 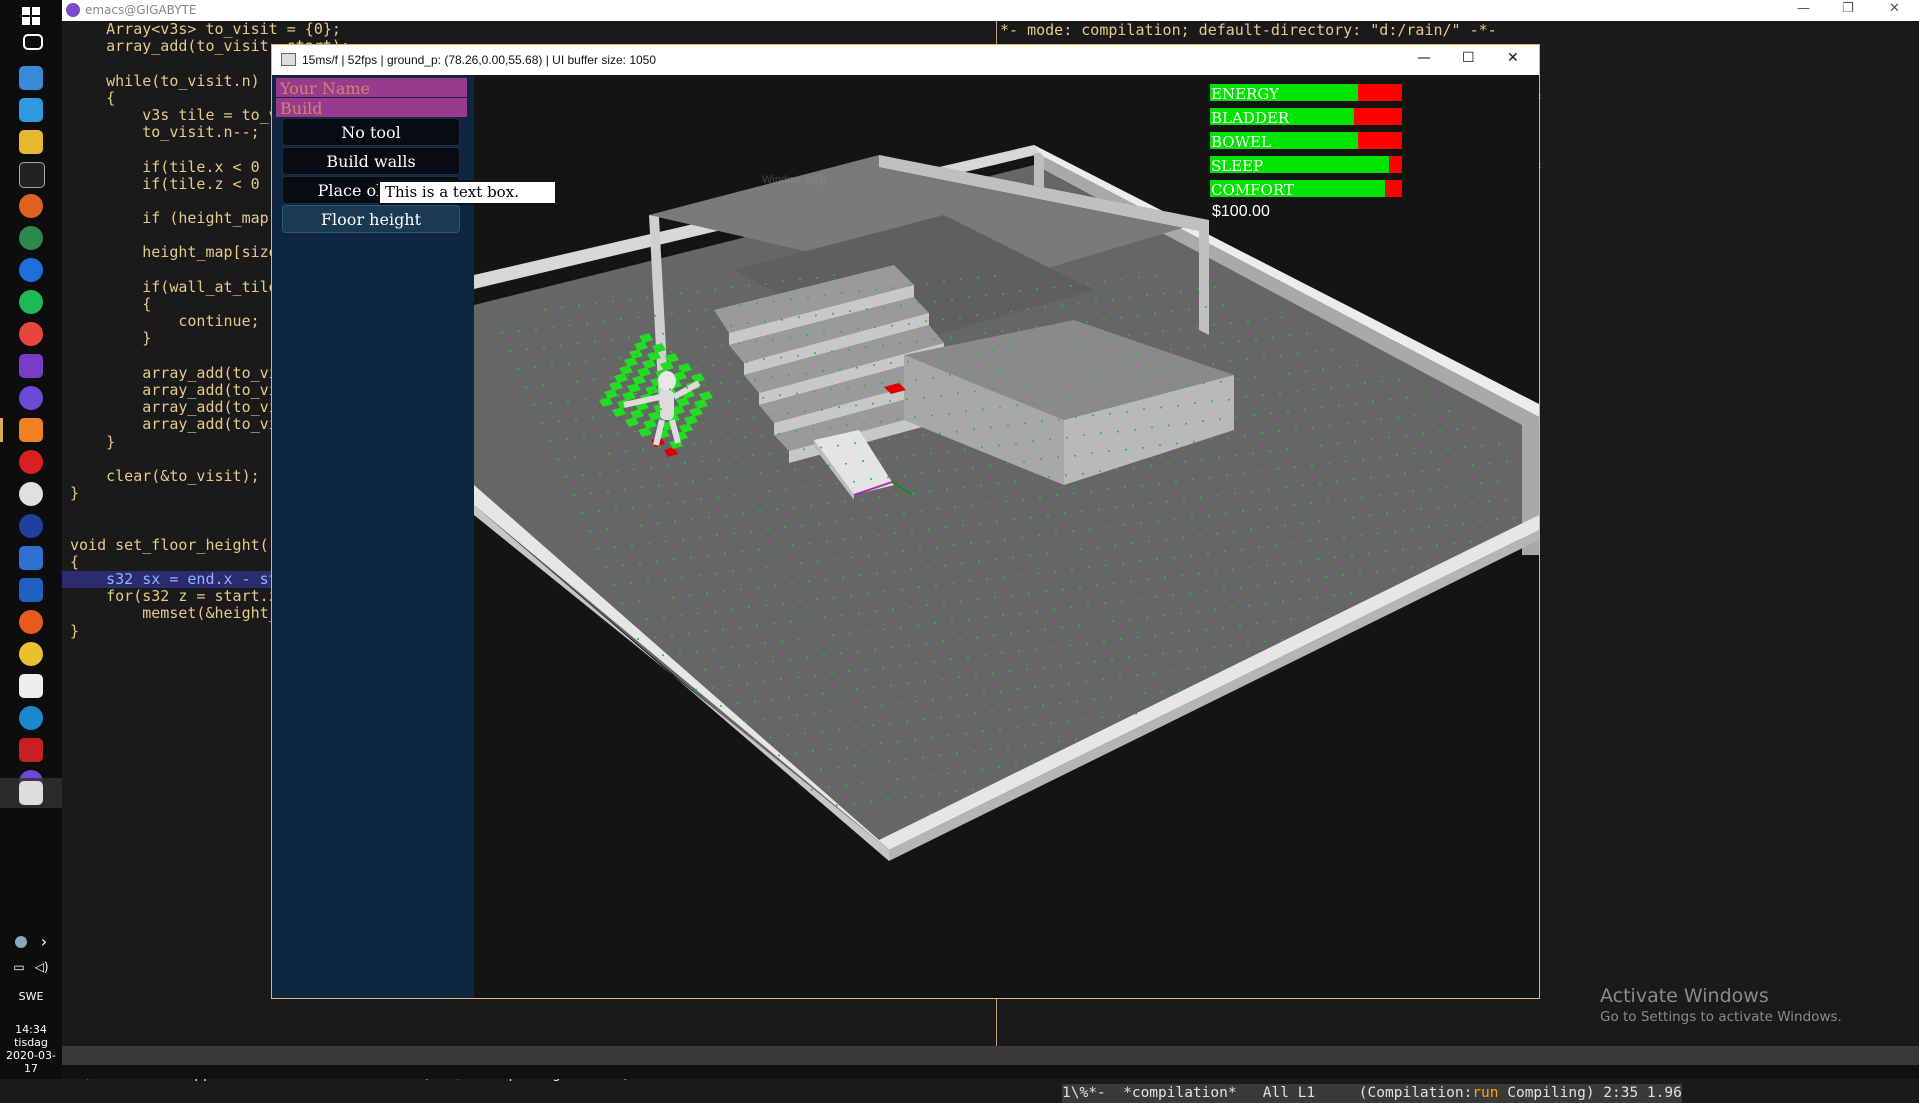 I want to click on chrome-icon, so click(x=31, y=334).